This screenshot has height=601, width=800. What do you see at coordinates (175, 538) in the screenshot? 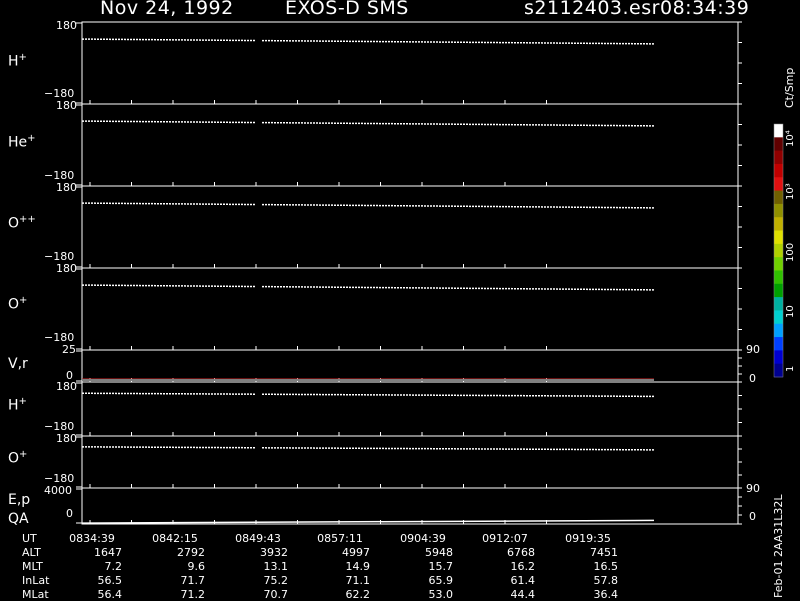
I see `eph-cell: 0842:15` at bounding box center [175, 538].